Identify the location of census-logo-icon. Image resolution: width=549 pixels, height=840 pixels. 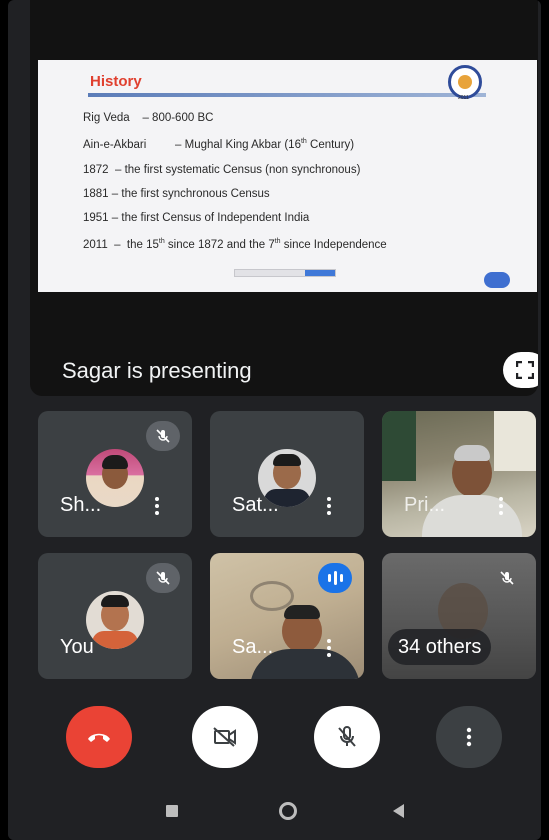
(465, 82).